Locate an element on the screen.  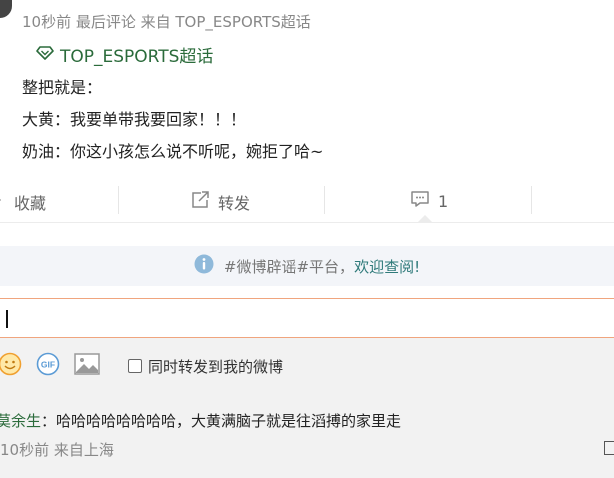
comment-user: 莫余生 is located at coordinates (20, 421).